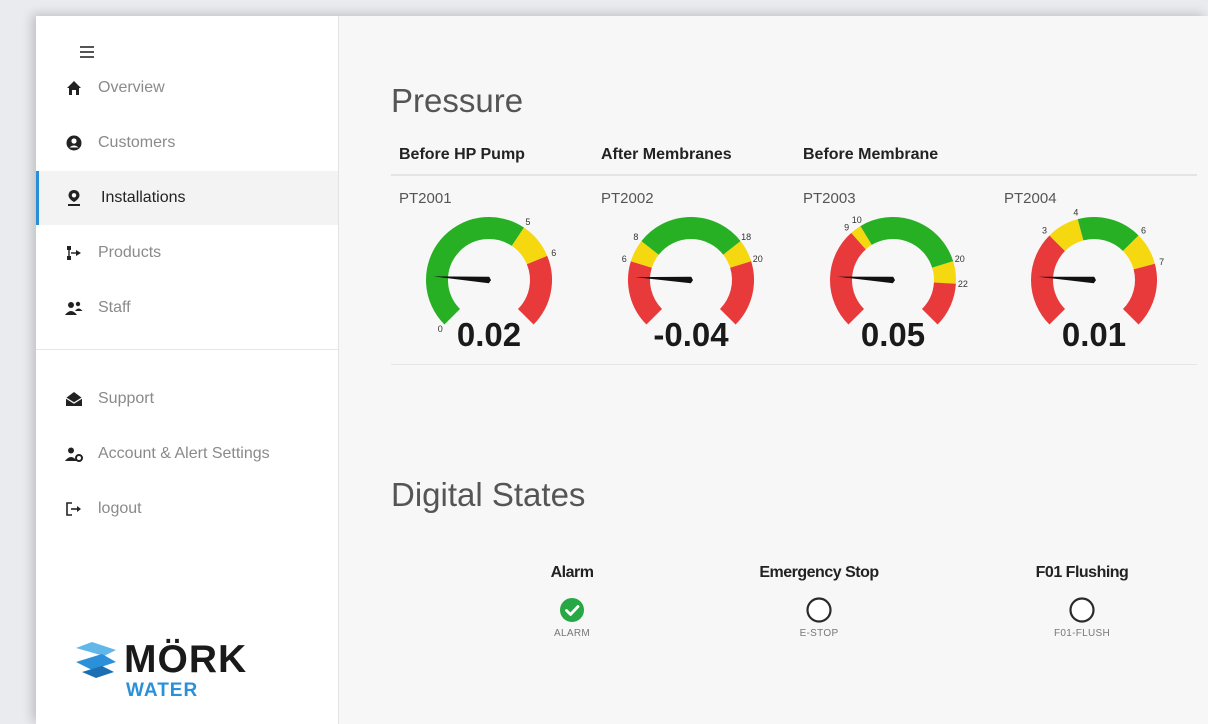 This screenshot has width=1208, height=724. I want to click on sidebar-item-label: logout, so click(120, 508).